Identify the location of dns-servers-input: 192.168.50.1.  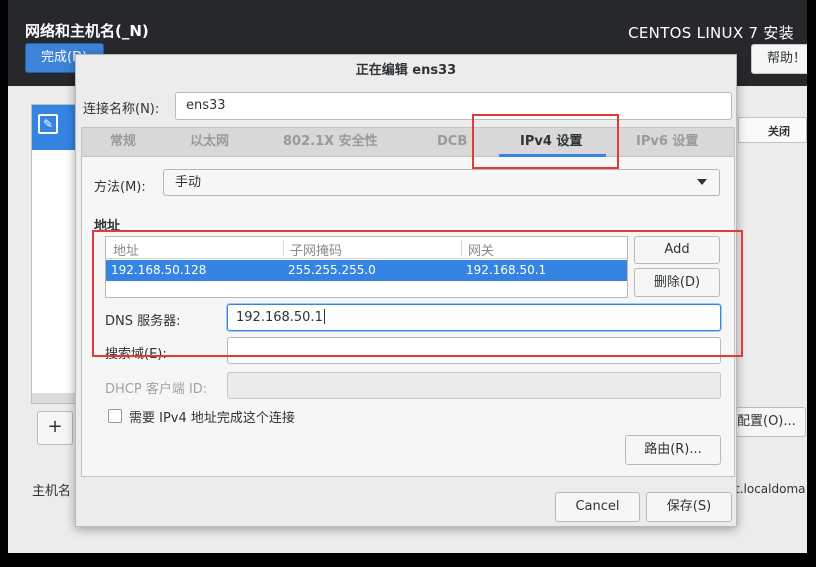
(474, 317).